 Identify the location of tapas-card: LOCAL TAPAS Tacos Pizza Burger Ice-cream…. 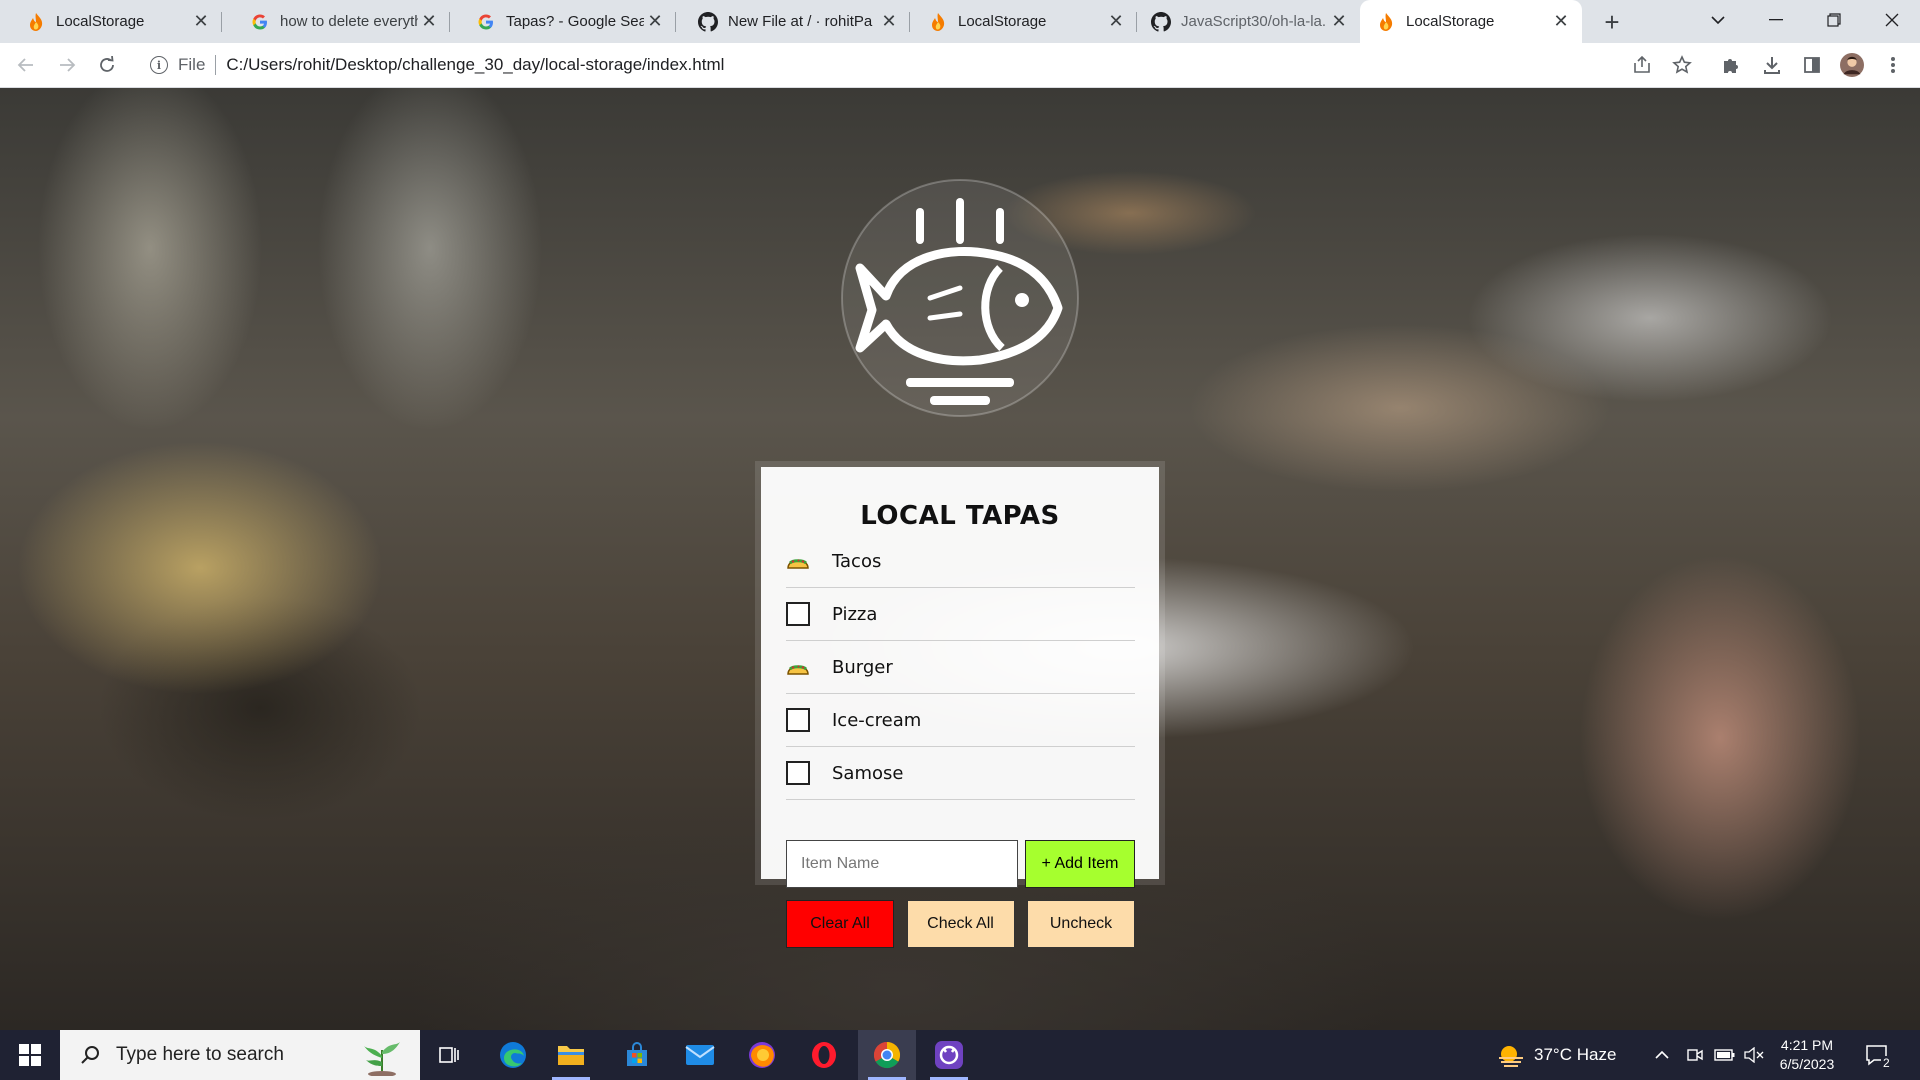
(960, 707).